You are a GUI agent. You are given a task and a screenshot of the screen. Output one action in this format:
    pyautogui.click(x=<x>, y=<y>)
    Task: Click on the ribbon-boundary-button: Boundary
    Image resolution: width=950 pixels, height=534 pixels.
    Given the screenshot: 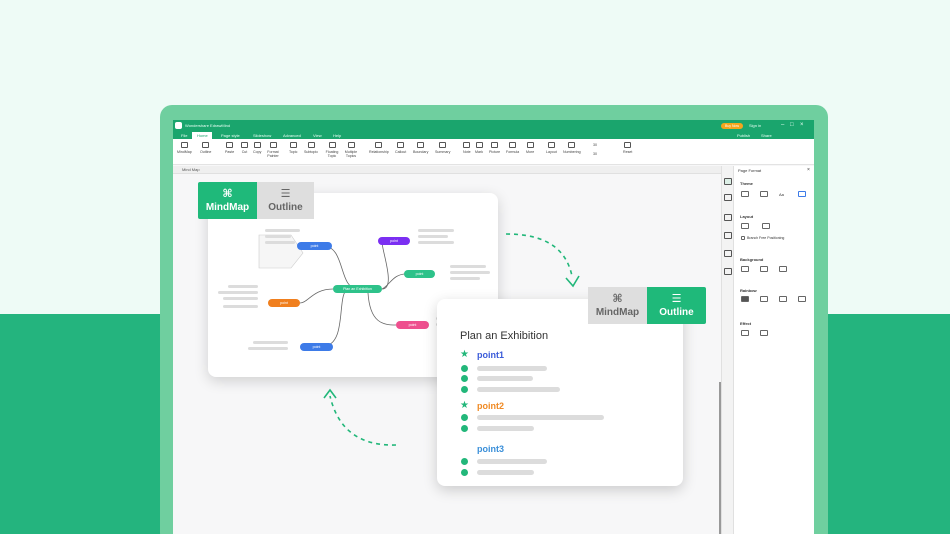 What is the action you would take?
    pyautogui.click(x=420, y=148)
    